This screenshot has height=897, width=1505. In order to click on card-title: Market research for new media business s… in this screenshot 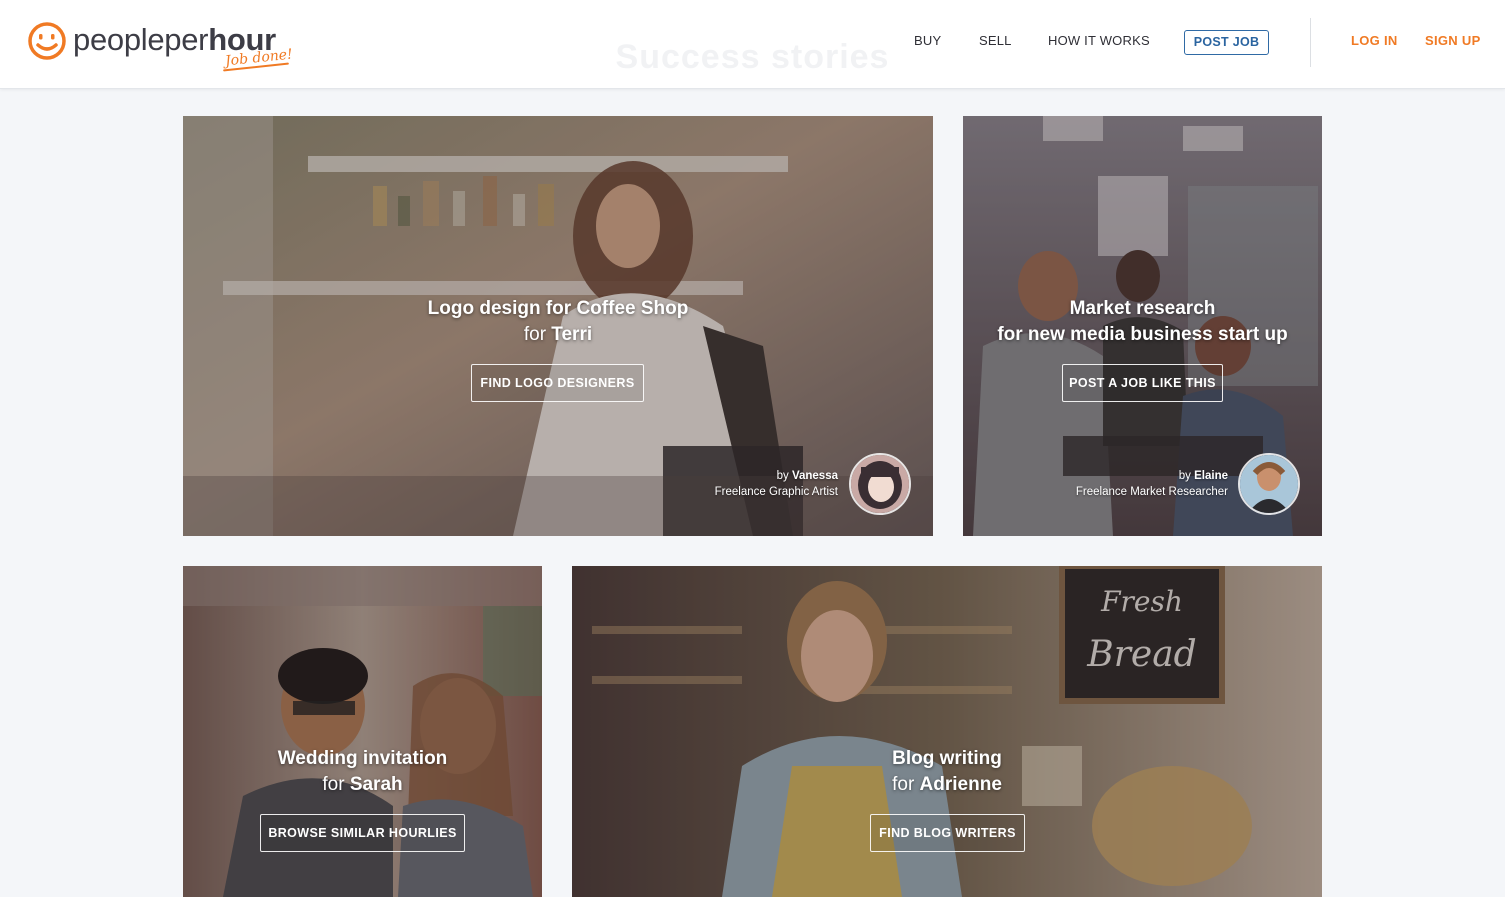, I will do `click(1142, 322)`.